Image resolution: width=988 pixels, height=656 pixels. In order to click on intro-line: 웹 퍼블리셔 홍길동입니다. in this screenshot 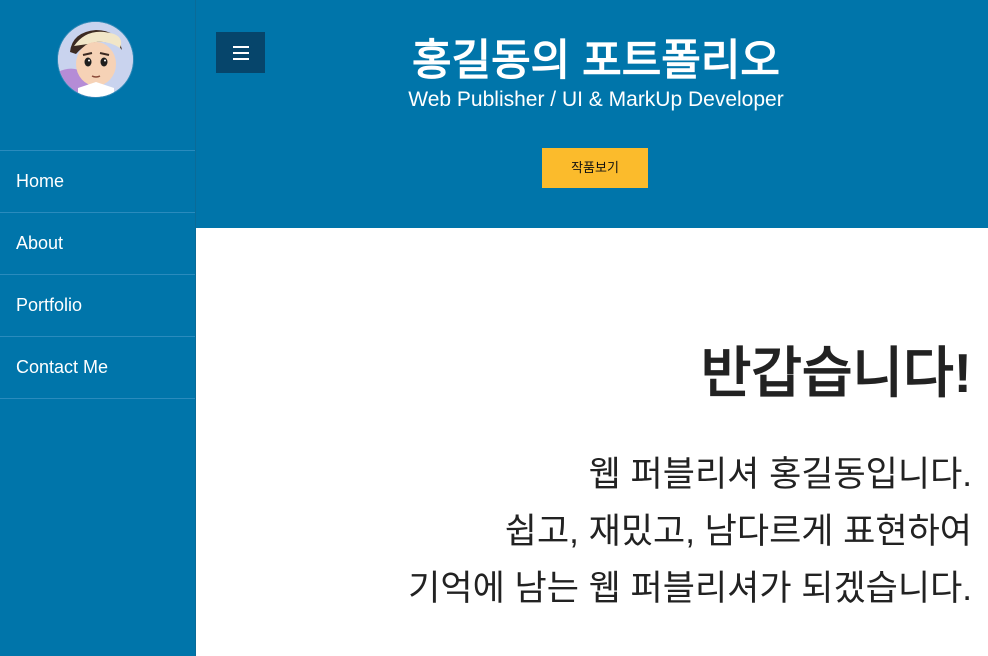, I will do `click(780, 474)`.